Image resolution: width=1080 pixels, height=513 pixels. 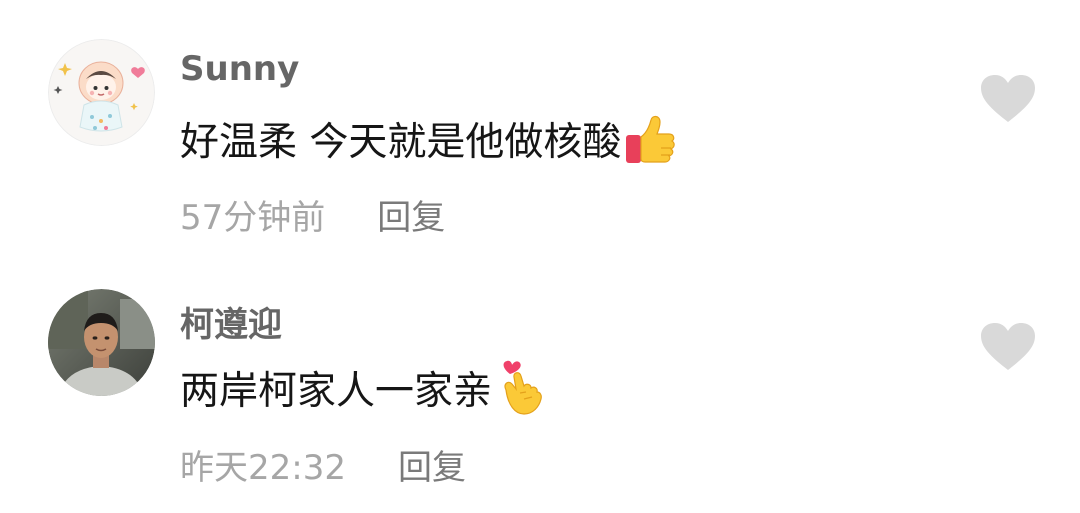 What do you see at coordinates (336, 391) in the screenshot?
I see `comment-text-content: 两岸柯家人一家亲` at bounding box center [336, 391].